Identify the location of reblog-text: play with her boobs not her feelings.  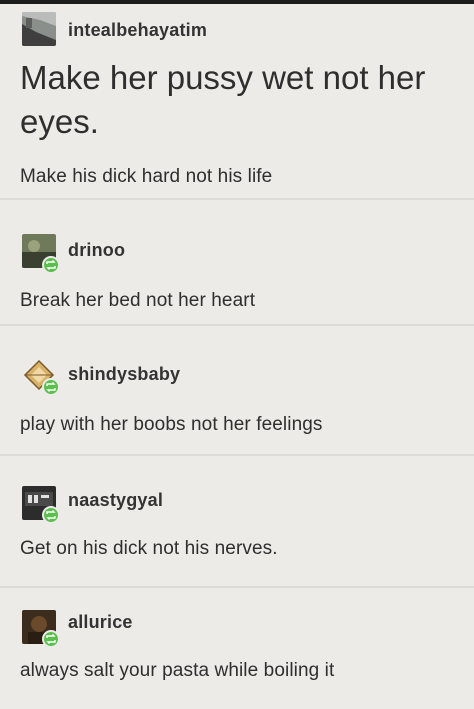
(171, 424).